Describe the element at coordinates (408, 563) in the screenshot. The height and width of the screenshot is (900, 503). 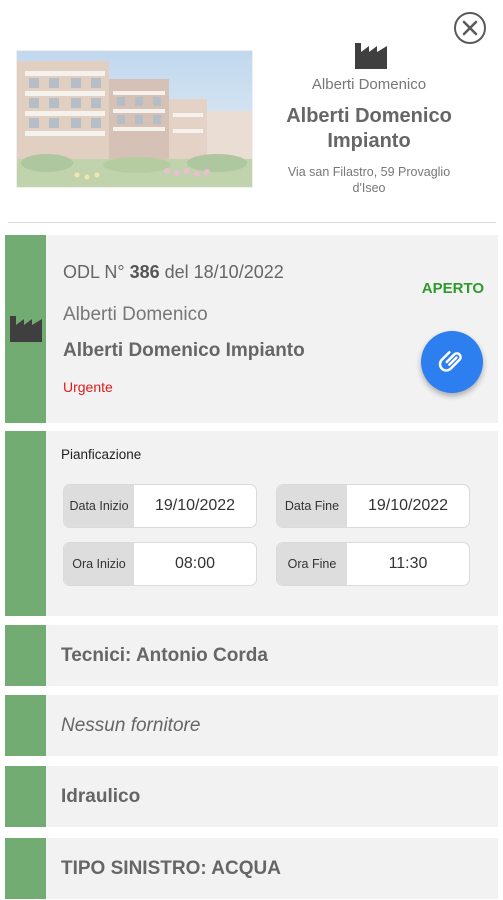
I see `end-time-value: 11:30` at that location.